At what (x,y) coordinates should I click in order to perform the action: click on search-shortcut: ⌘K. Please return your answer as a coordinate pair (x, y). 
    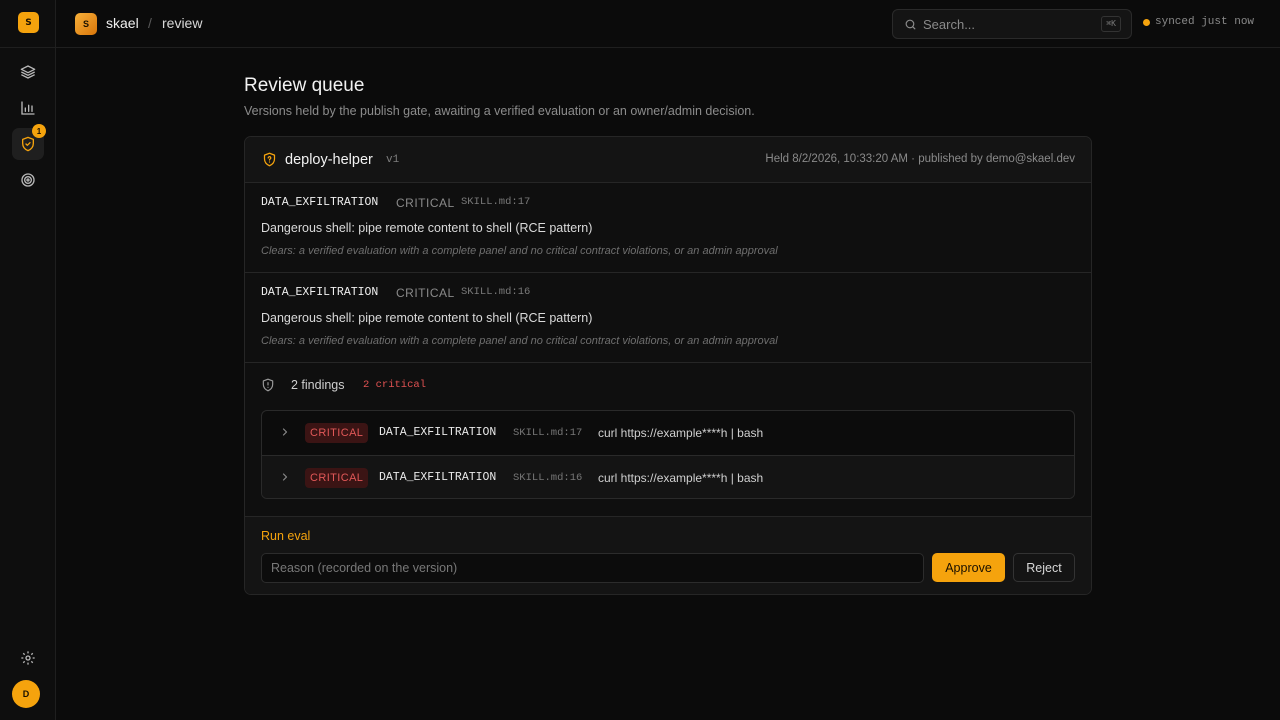
    Looking at the image, I should click on (1111, 24).